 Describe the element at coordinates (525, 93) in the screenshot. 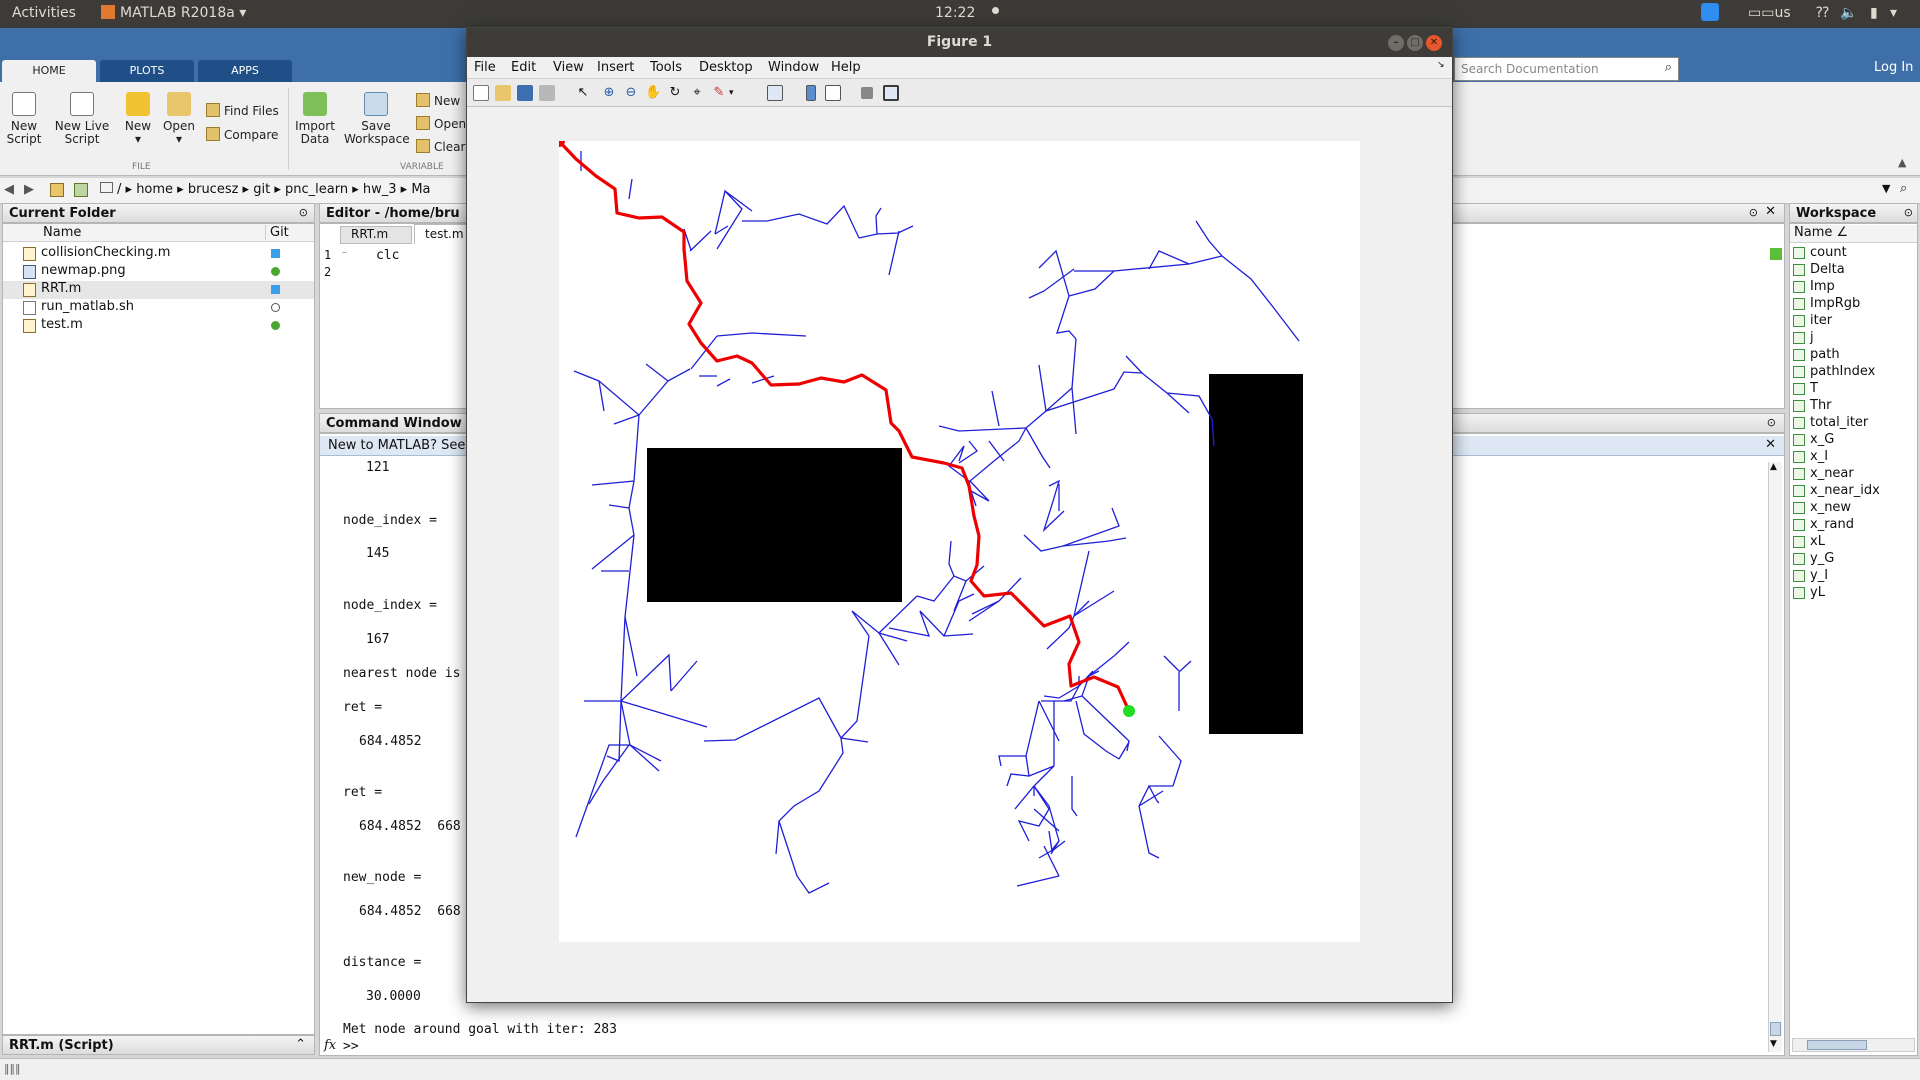

I see `save-icon` at that location.